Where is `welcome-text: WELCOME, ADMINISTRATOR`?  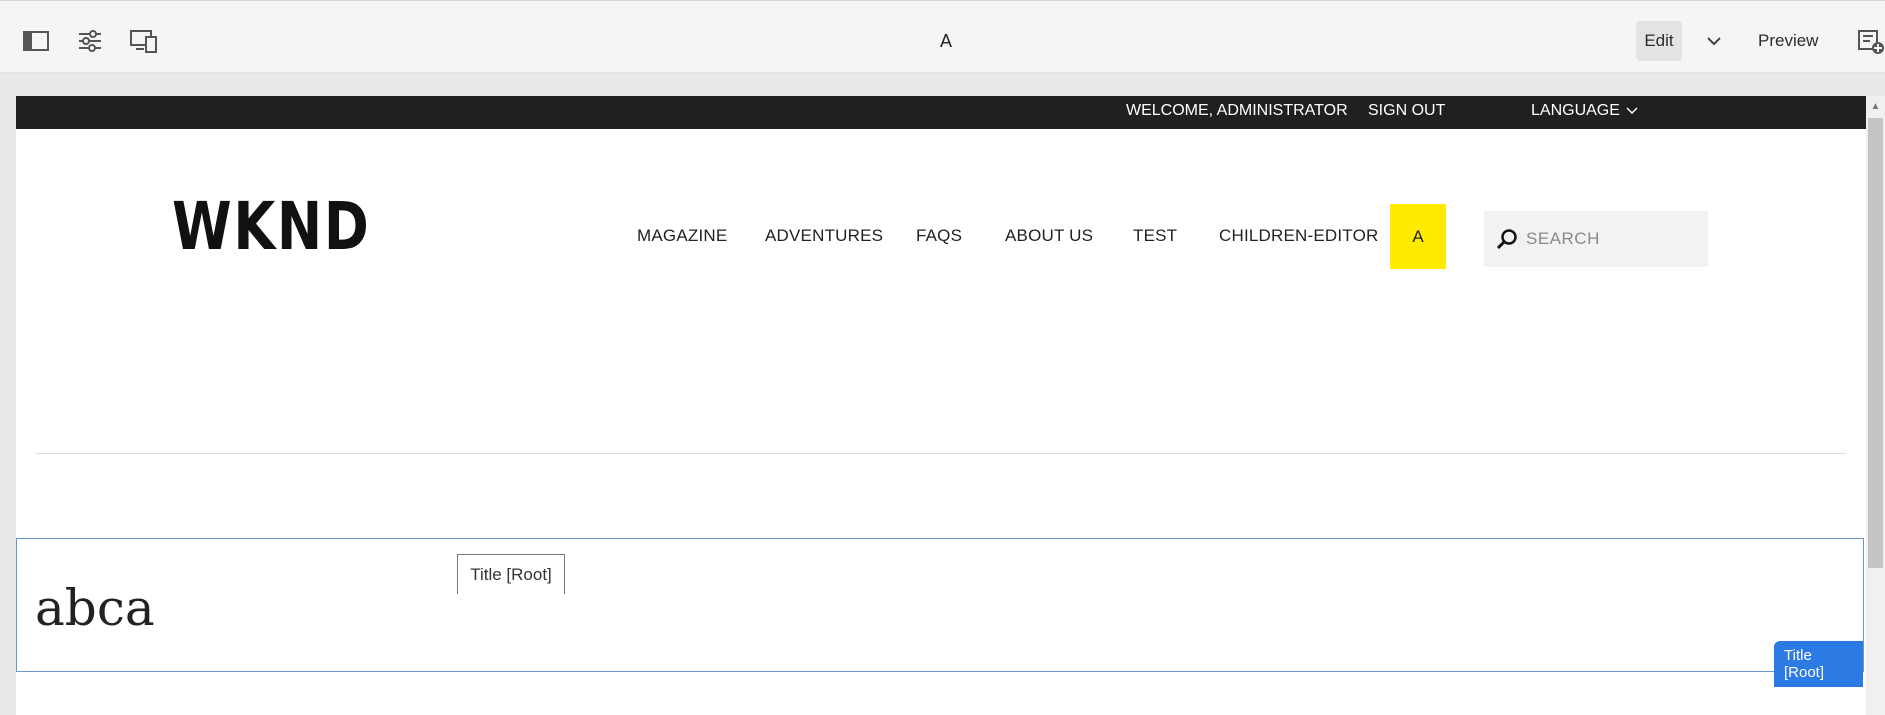
welcome-text: WELCOME, ADMINISTRATOR is located at coordinates (1237, 110).